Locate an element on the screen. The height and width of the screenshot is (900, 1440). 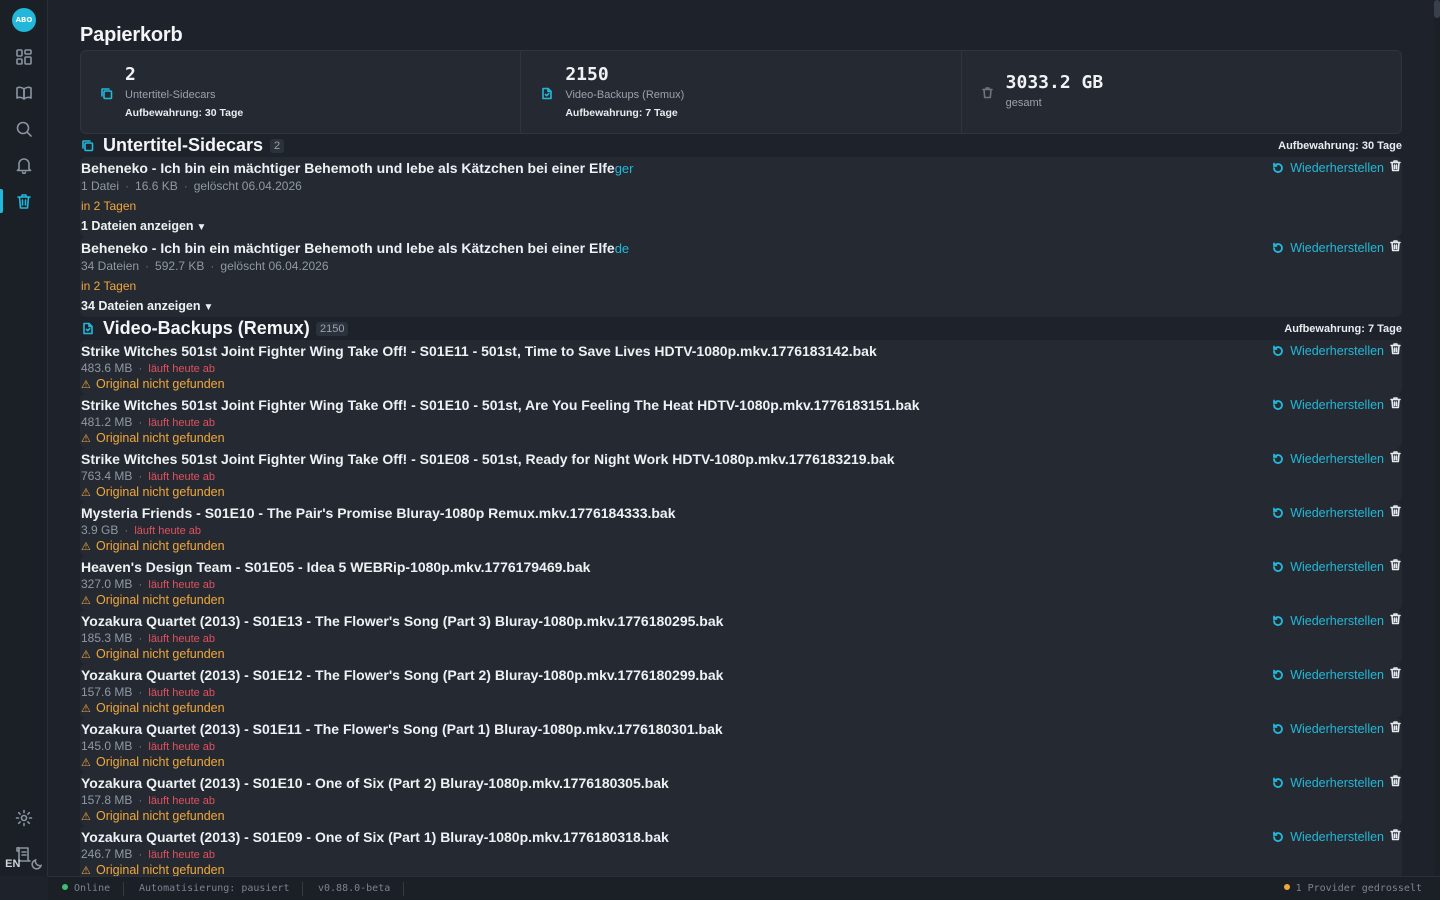
nav-trash is located at coordinates (24, 201).